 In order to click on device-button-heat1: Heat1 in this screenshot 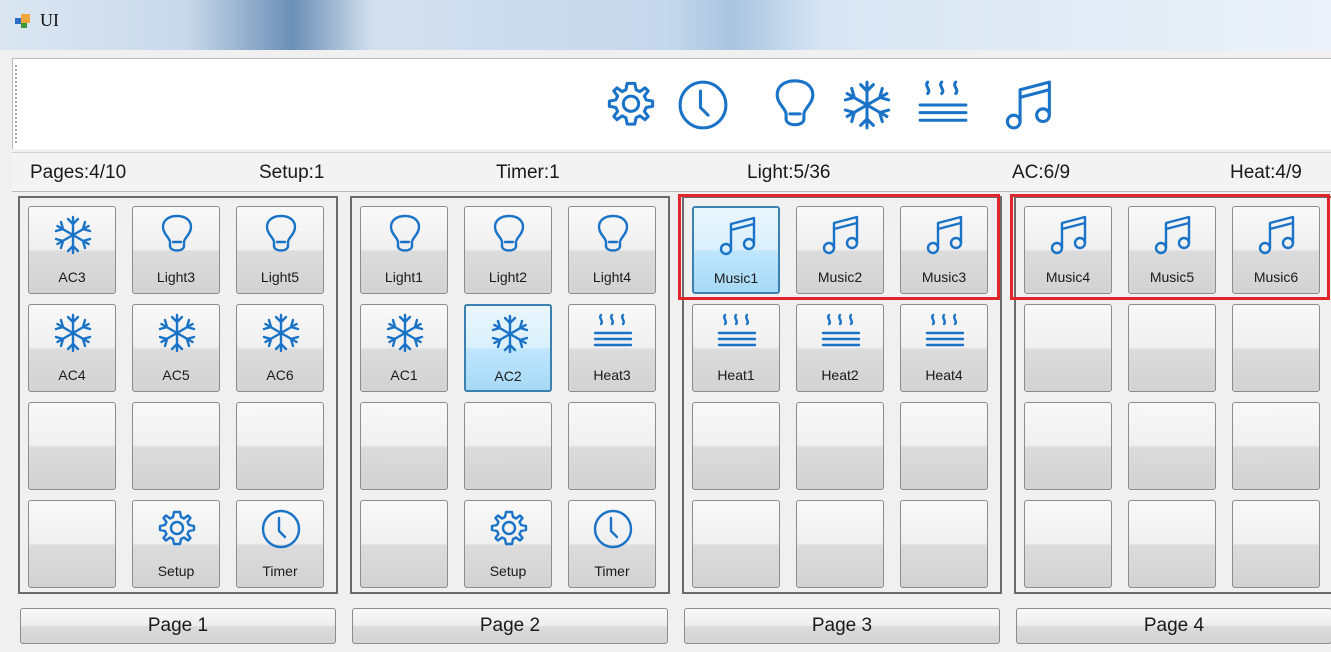, I will do `click(736, 348)`.